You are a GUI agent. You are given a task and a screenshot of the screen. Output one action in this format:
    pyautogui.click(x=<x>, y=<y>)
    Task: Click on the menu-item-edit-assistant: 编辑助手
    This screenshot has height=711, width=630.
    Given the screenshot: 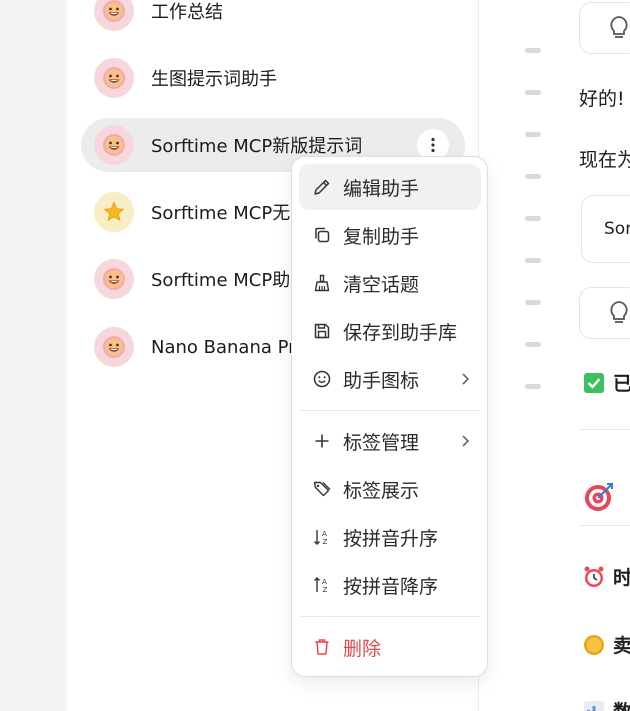 What is the action you would take?
    pyautogui.click(x=390, y=187)
    